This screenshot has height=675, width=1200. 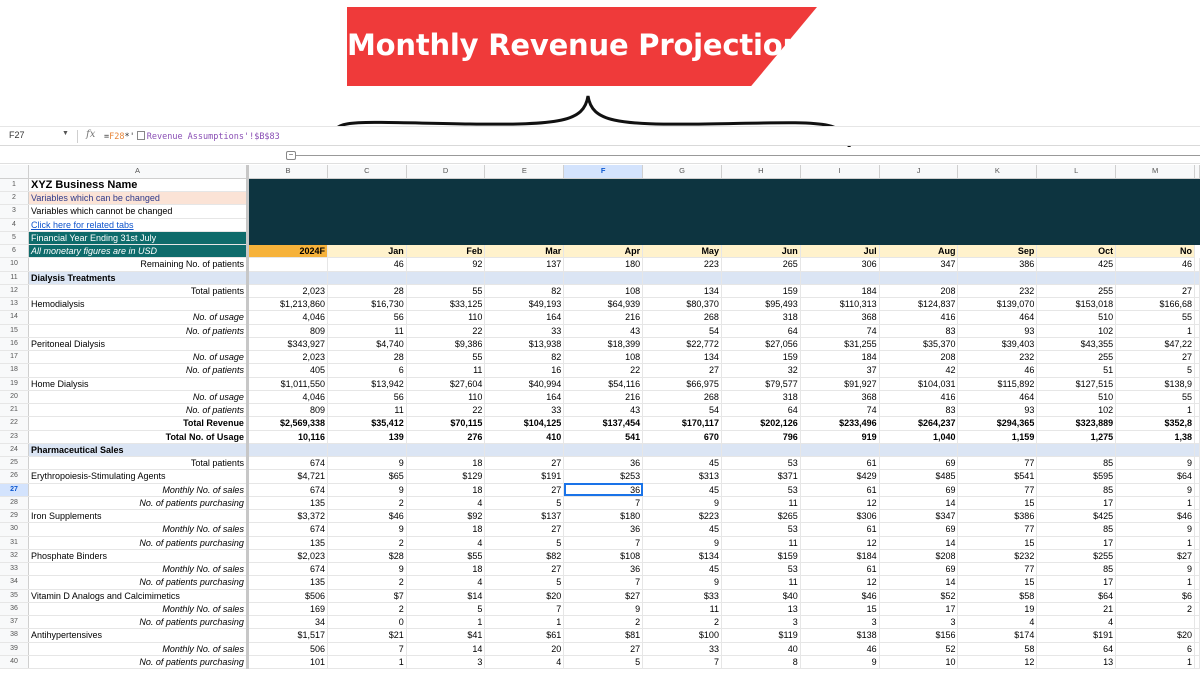 What do you see at coordinates (446, 569) in the screenshot?
I see `value-cell: 18` at bounding box center [446, 569].